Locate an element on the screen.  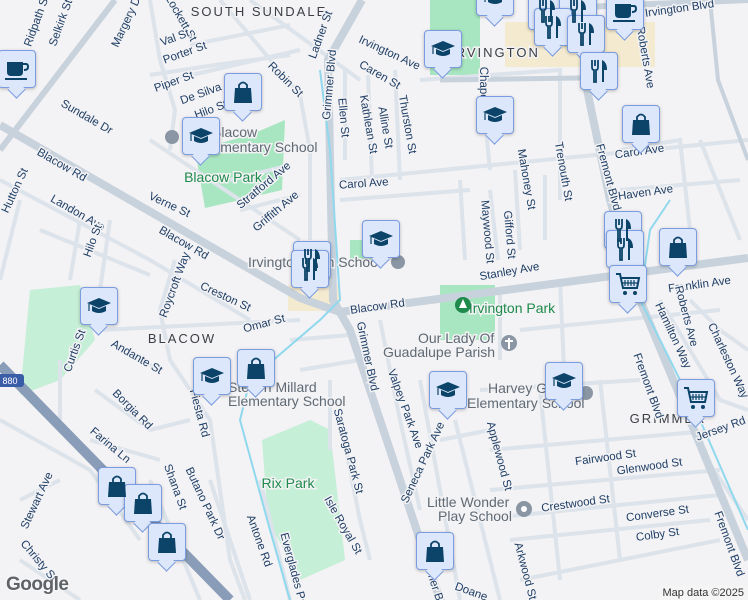
street-label: Gifford St is located at coordinates (509, 235).